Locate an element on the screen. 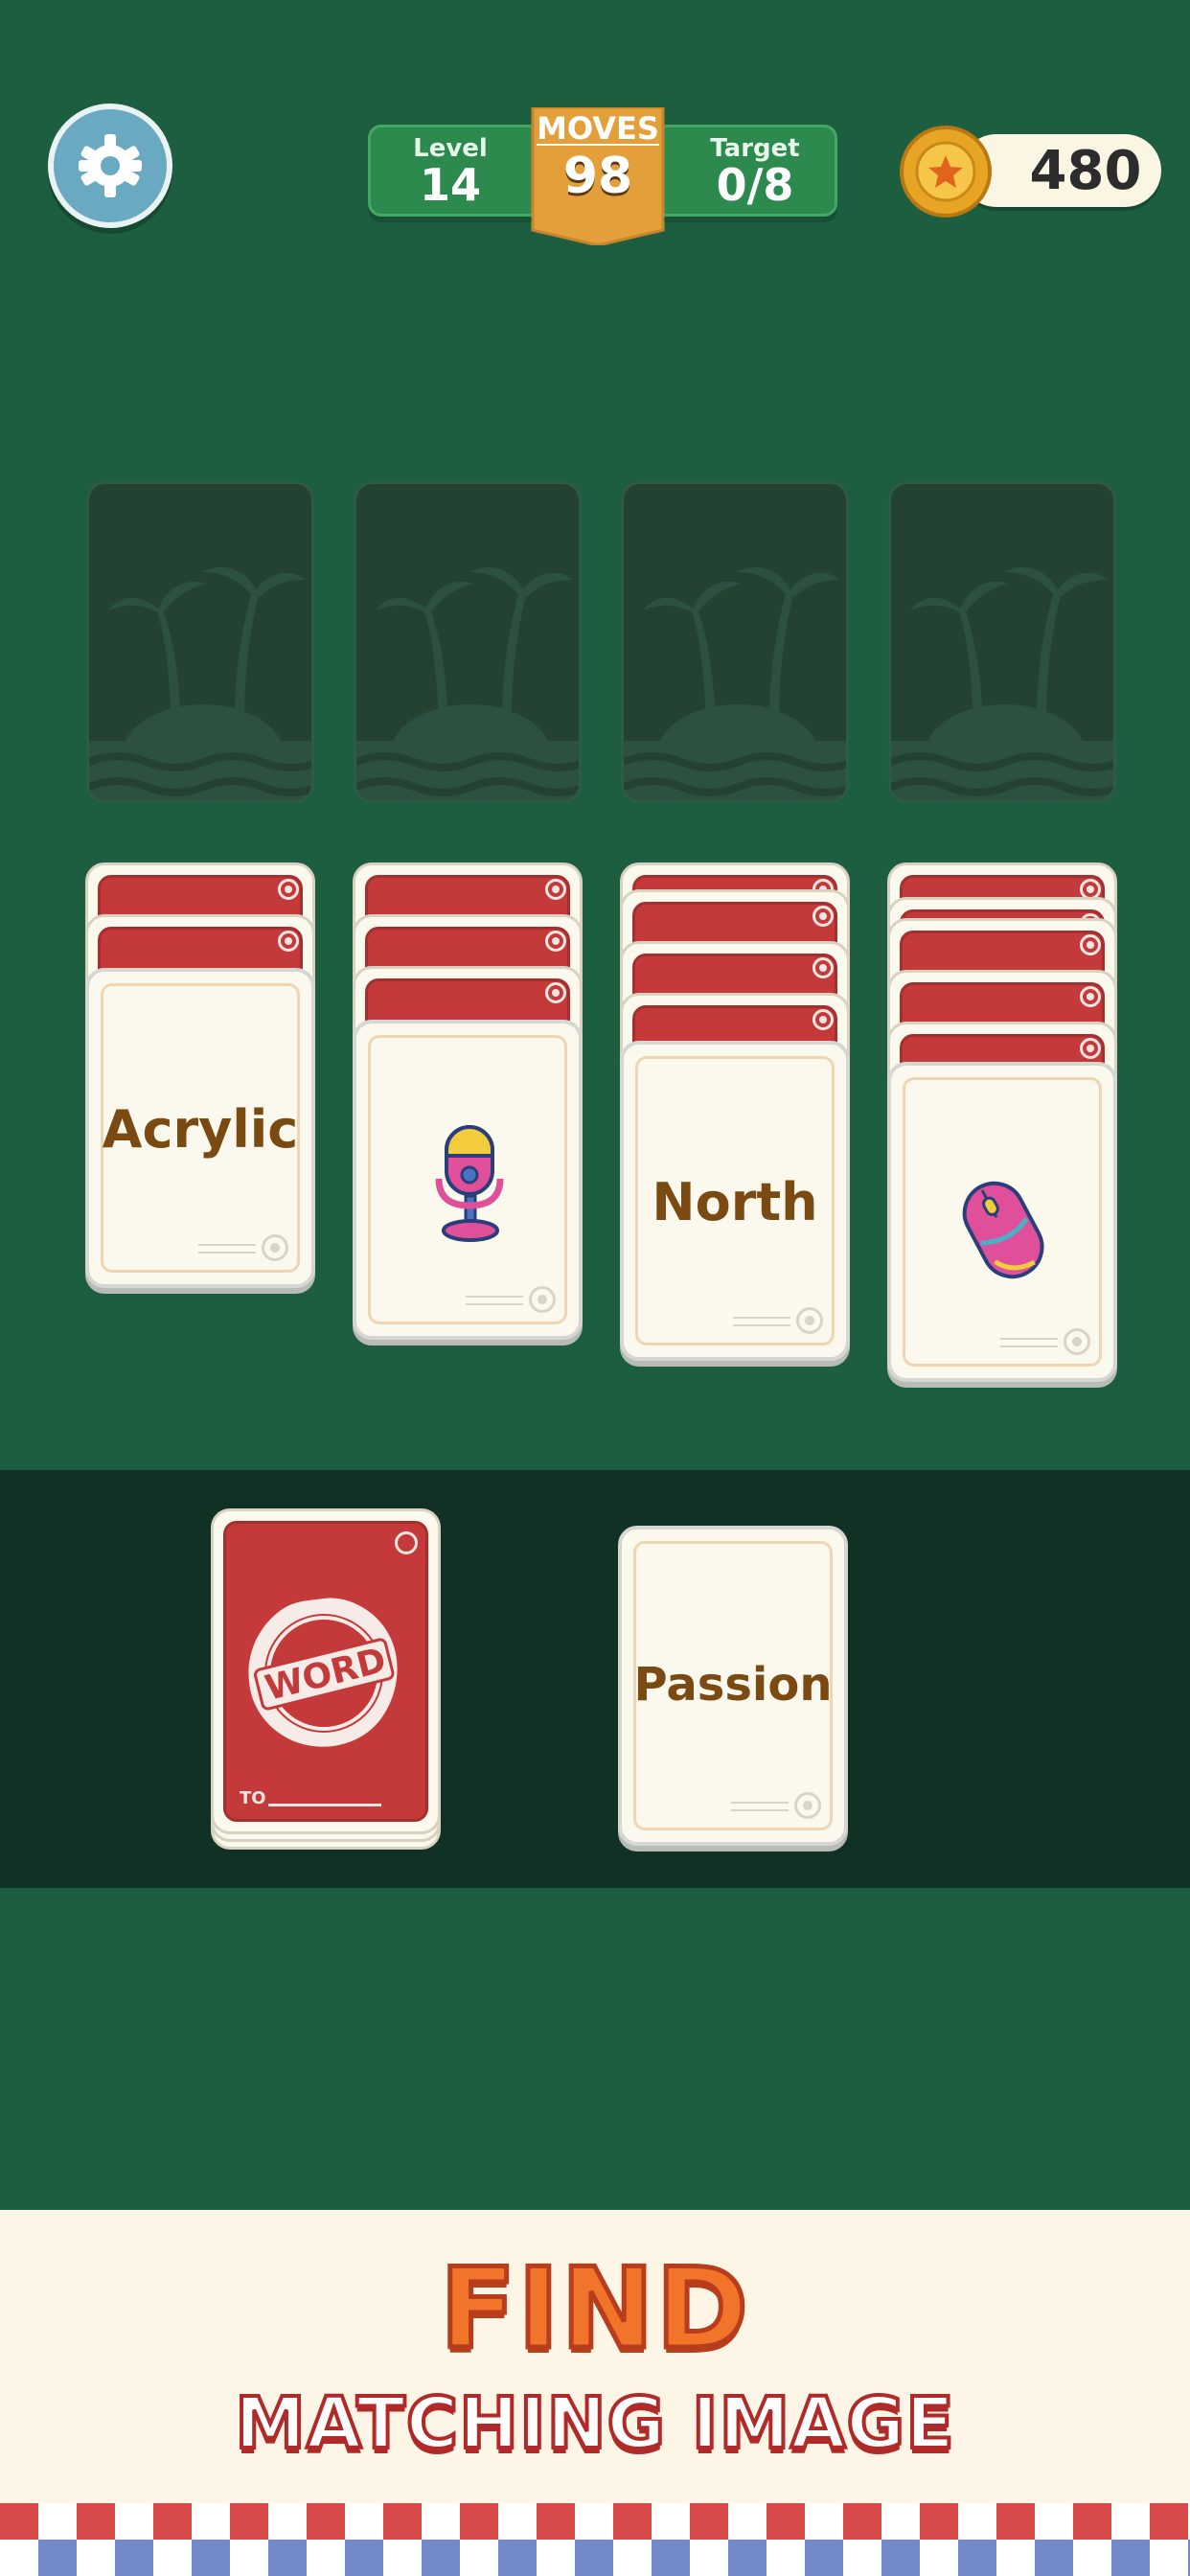 Image resolution: width=1190 pixels, height=2576 pixels. banner-subtitle: MATCHING IMAGE is located at coordinates (594, 2423).